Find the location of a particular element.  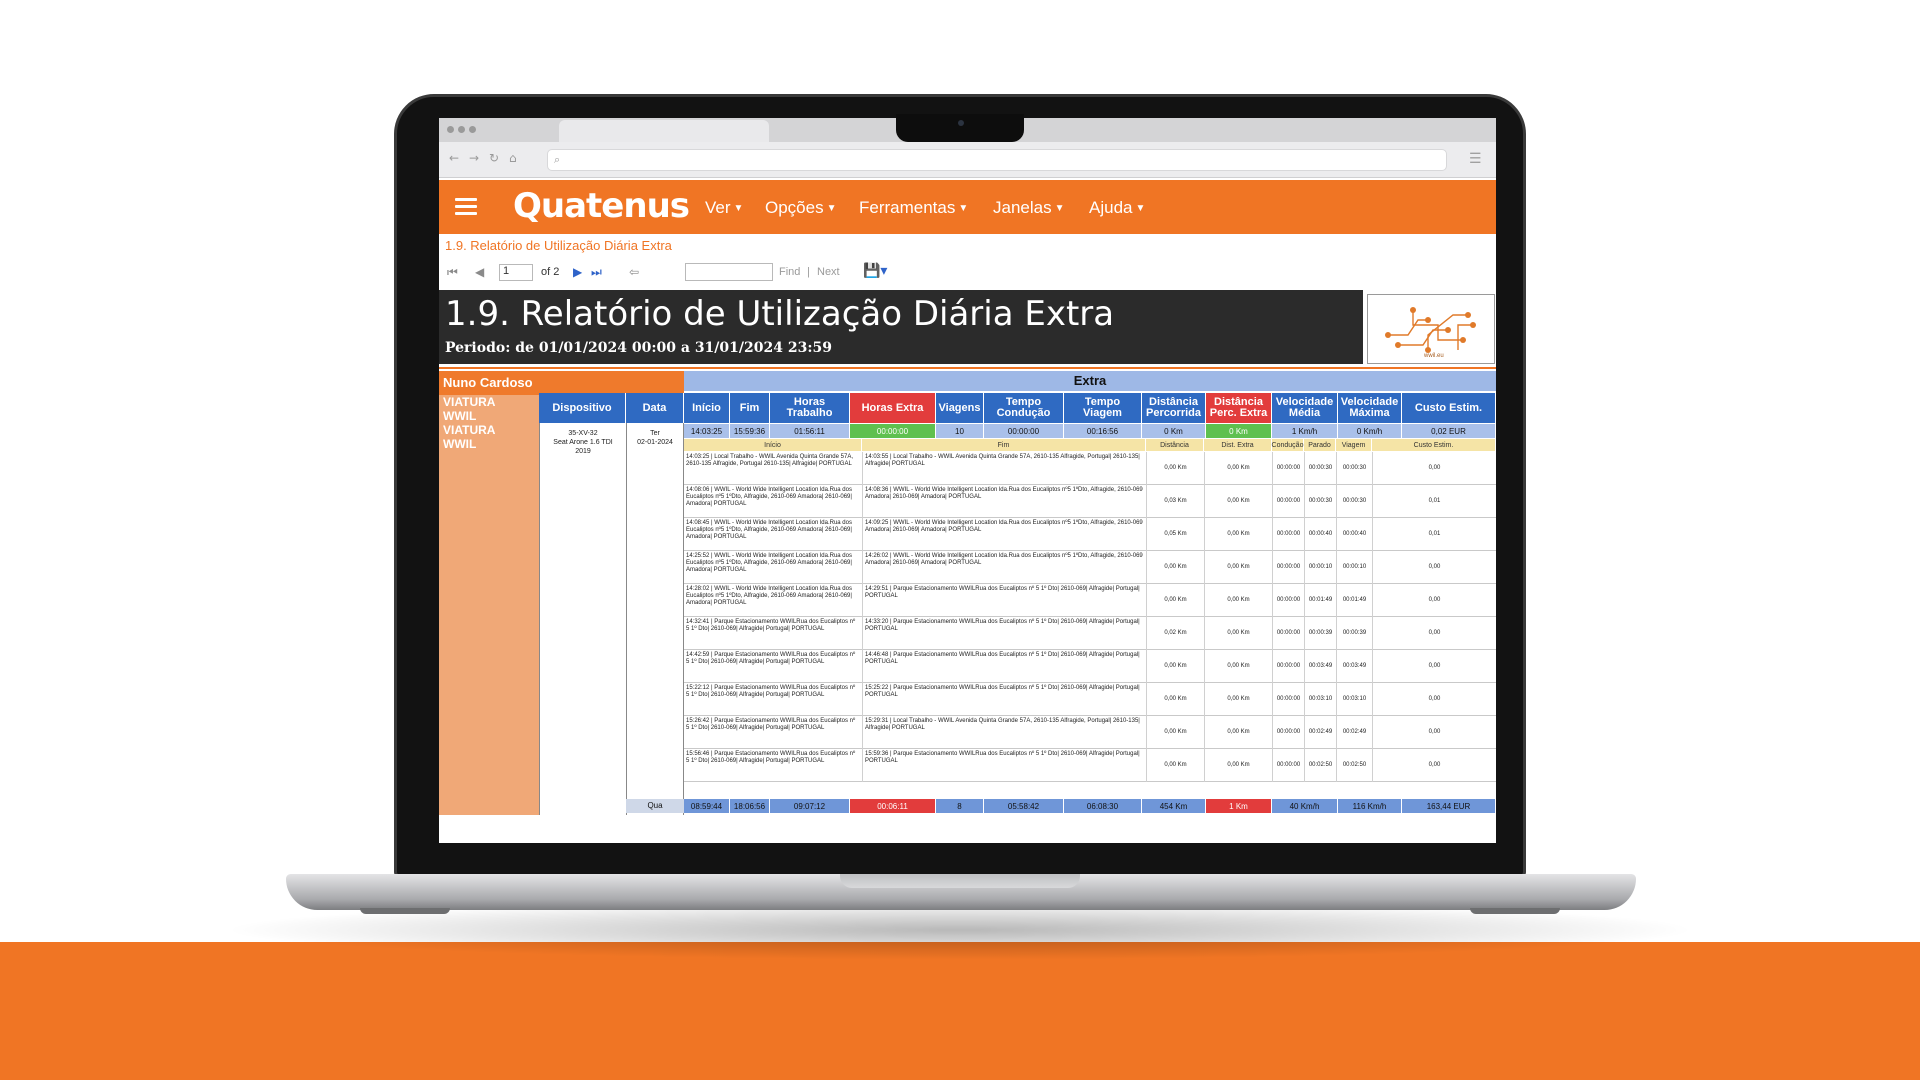

screen-bottom-strip is located at coordinates (967, 829).